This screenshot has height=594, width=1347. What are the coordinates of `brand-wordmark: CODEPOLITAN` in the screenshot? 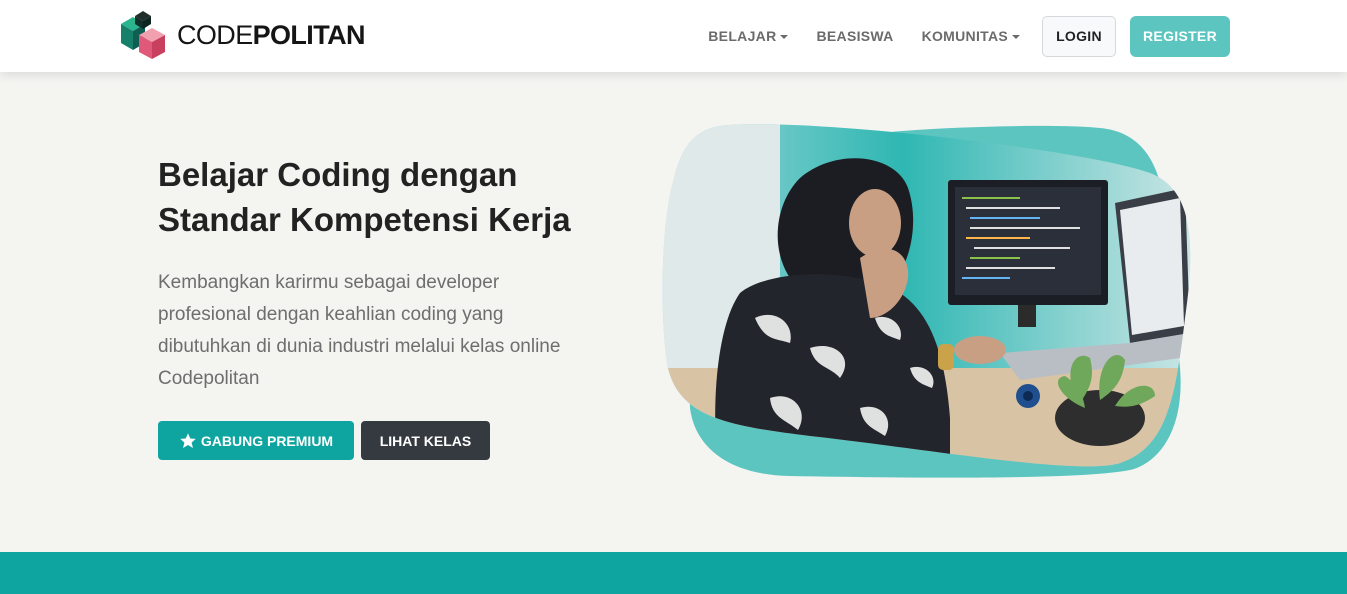 It's located at (271, 34).